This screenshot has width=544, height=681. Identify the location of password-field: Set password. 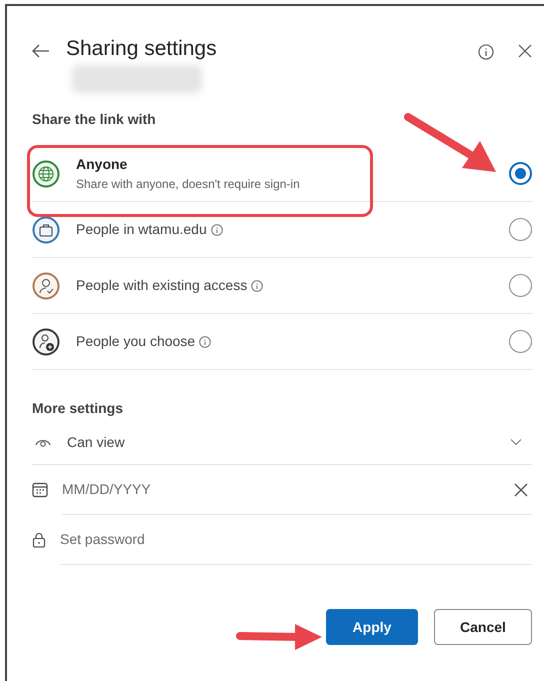
(296, 539).